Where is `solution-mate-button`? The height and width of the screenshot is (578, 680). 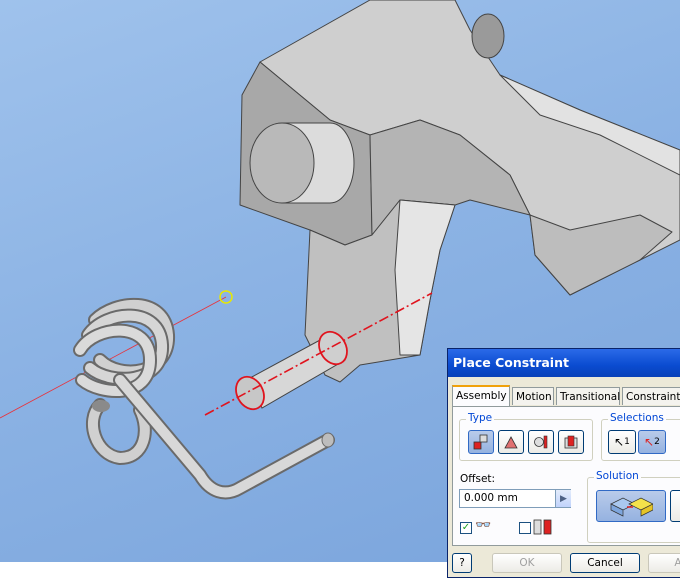
solution-mate-button is located at coordinates (631, 506).